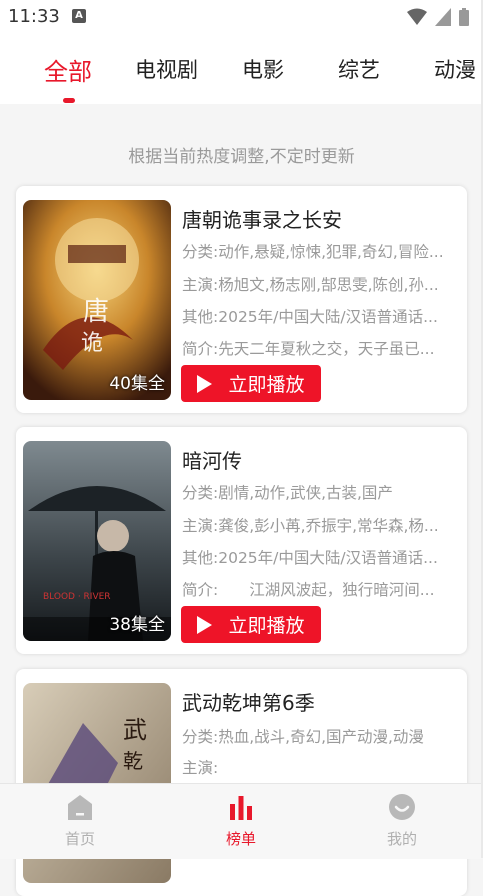 Image resolution: width=483 pixels, height=896 pixels. I want to click on status-icons, so click(438, 17).